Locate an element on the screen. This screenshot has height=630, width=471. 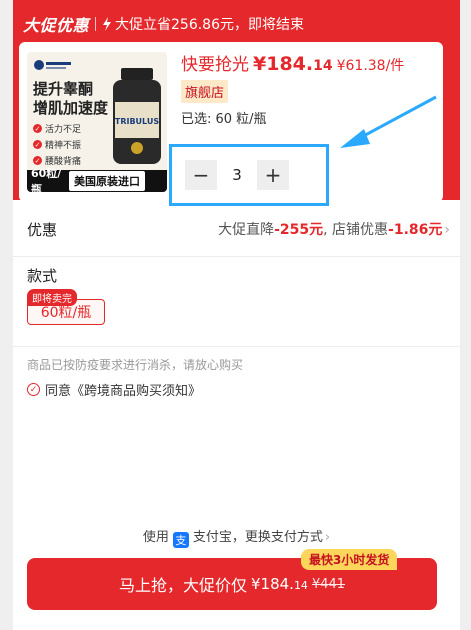
product-image-tags: ✓ 活力不足 ✓ 精神不振 ✓ 腰酸背痛 is located at coordinates (57, 146).